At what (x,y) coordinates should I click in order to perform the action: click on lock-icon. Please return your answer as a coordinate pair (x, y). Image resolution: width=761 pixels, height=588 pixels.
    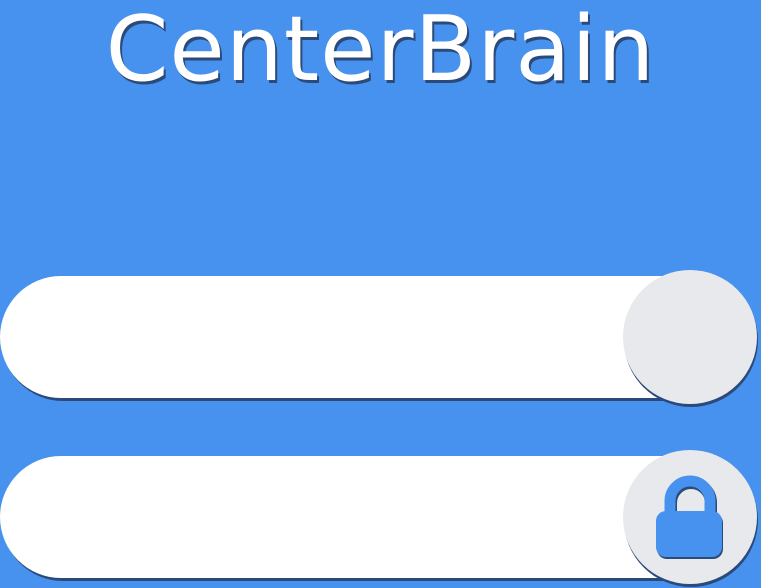
    Looking at the image, I should click on (689, 517).